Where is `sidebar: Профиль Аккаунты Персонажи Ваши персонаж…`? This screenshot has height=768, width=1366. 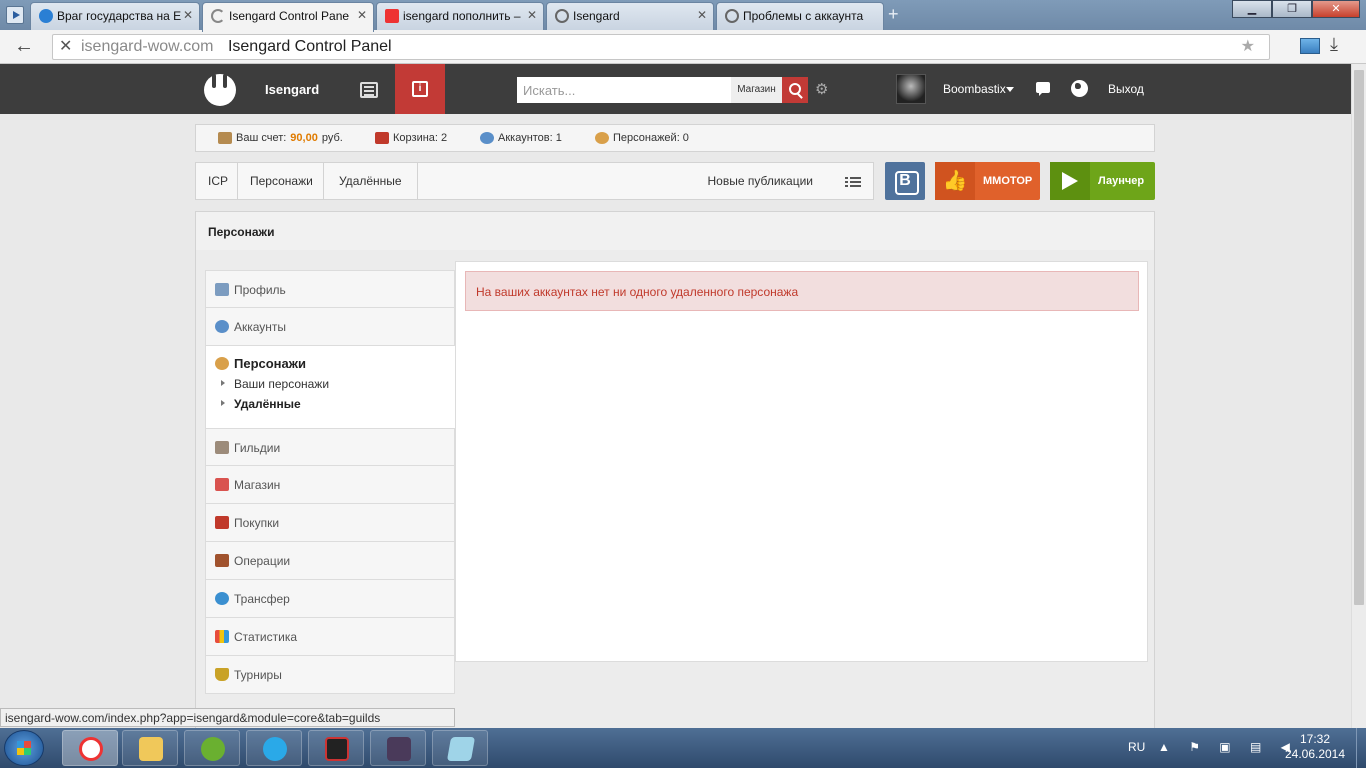
sidebar: Профиль Аккаунты Персонажи Ваши персонаж… is located at coordinates (330, 482).